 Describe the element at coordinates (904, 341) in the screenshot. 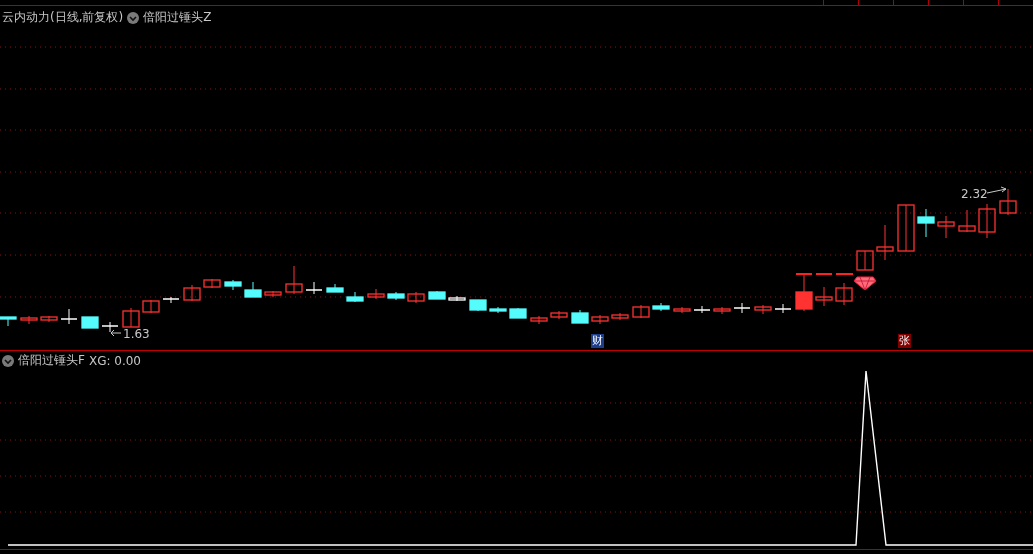

I see `event-marker: 张` at that location.